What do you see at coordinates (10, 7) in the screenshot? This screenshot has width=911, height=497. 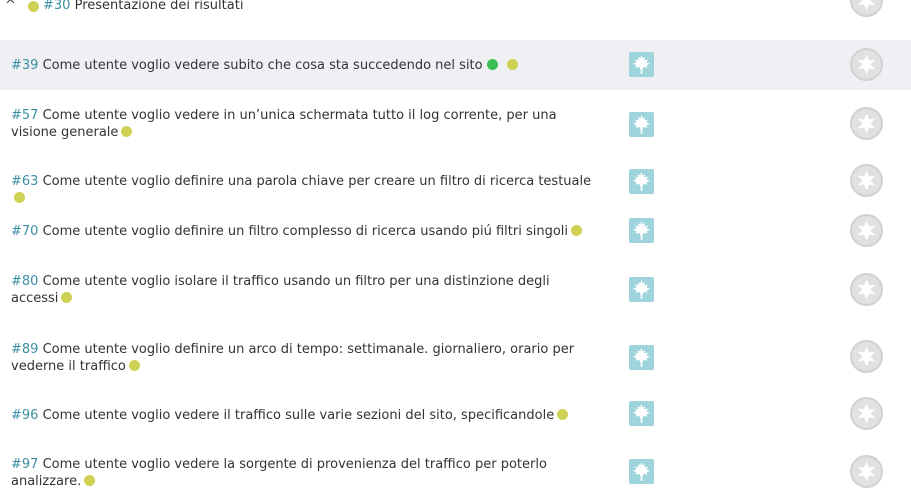 I see `chevron-up-icon: ^` at bounding box center [10, 7].